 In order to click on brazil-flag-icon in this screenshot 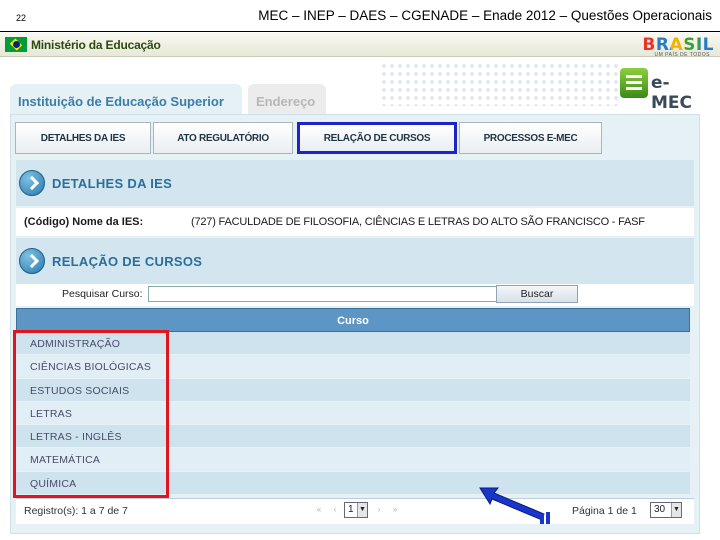, I will do `click(16, 44)`.